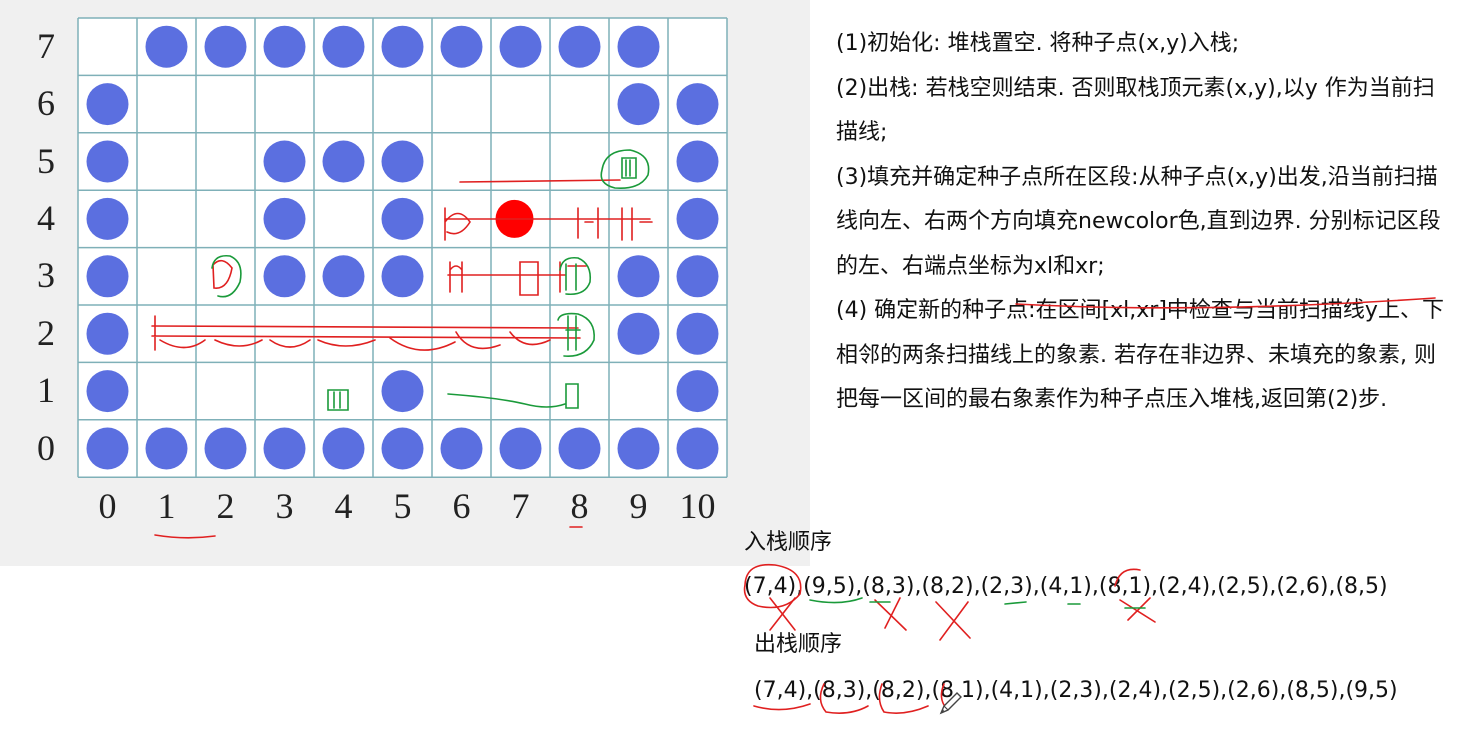 This screenshot has width=1460, height=753. I want to click on x-axis-label: 1, so click(166, 506).